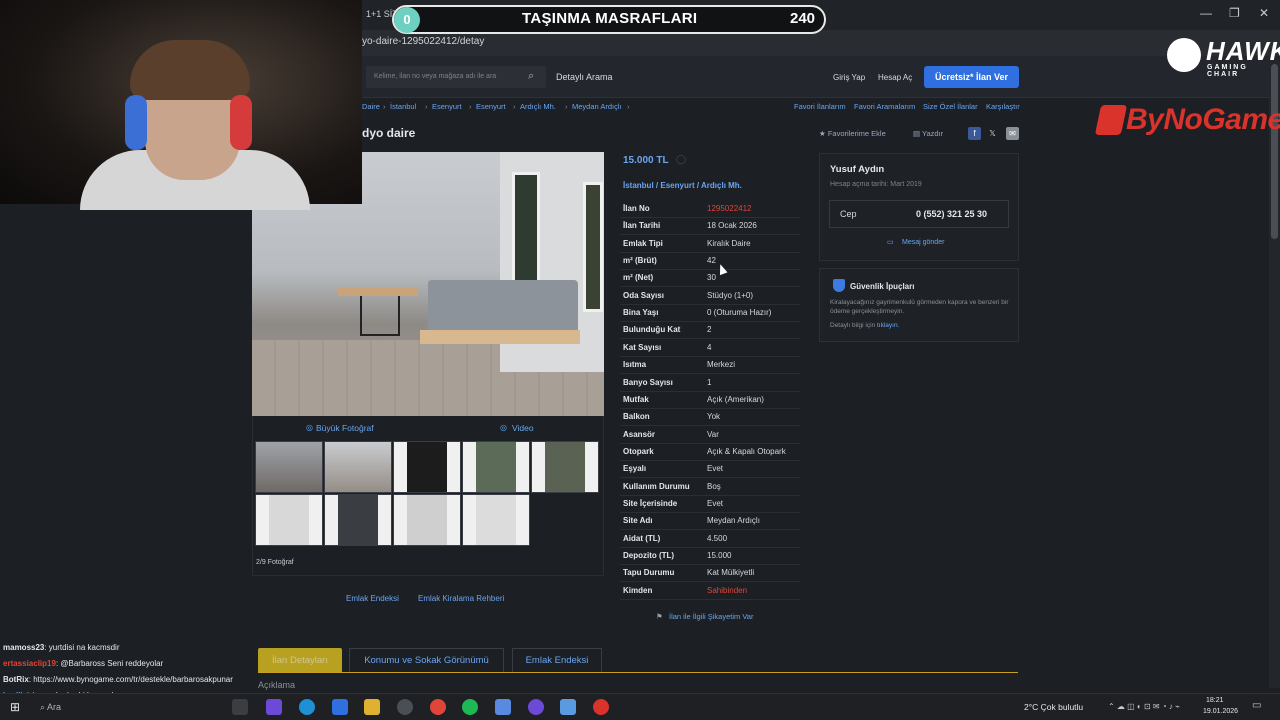 Image resolution: width=1280 pixels, height=720 pixels. Describe the element at coordinates (584, 77) in the screenshot. I see `advanced-search-link: Detaylı Arama` at that location.